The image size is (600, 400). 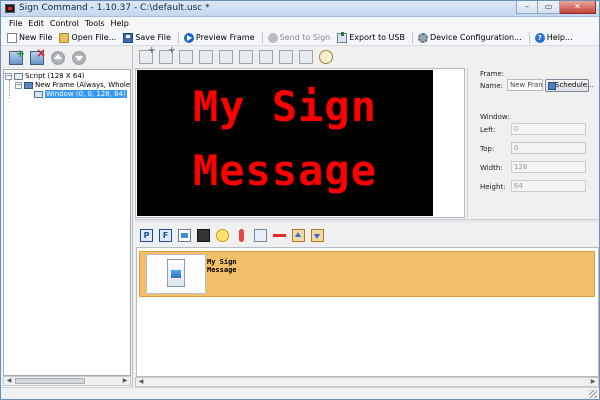 I want to click on scroll-thumb, so click(x=50, y=381).